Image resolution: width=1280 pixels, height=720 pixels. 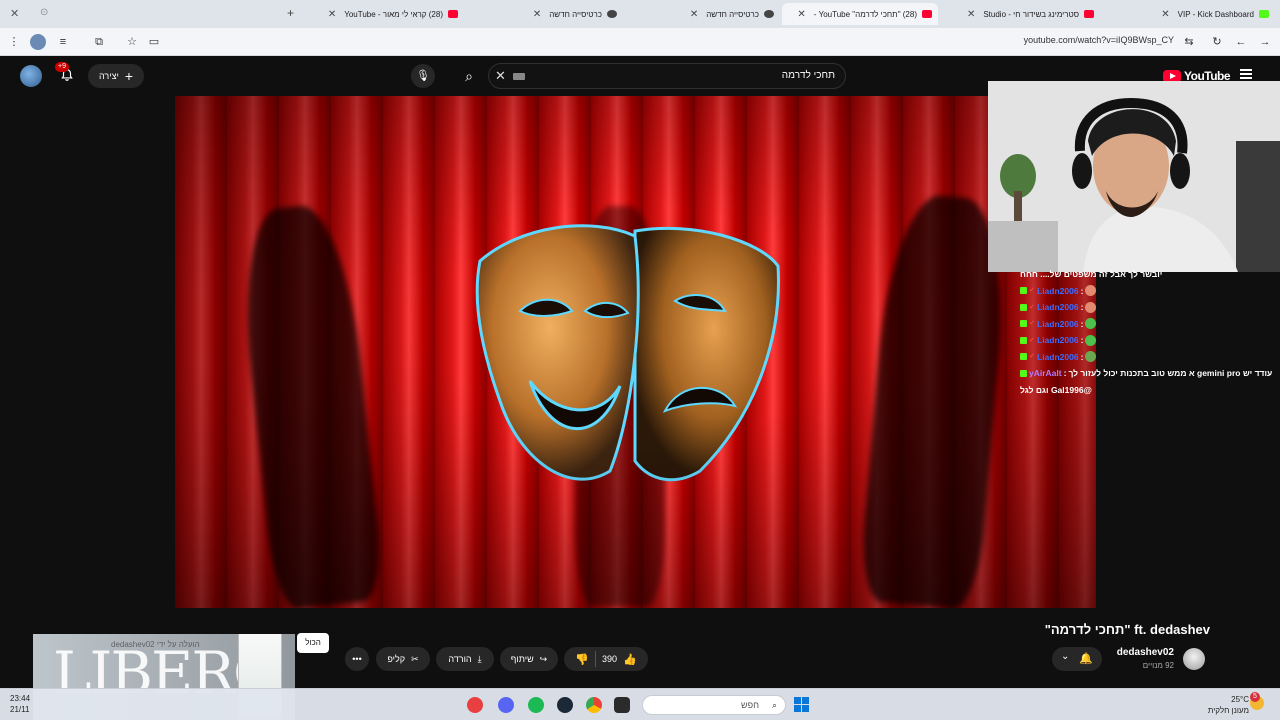 What do you see at coordinates (565, 705) in the screenshot?
I see `steam-icon` at bounding box center [565, 705].